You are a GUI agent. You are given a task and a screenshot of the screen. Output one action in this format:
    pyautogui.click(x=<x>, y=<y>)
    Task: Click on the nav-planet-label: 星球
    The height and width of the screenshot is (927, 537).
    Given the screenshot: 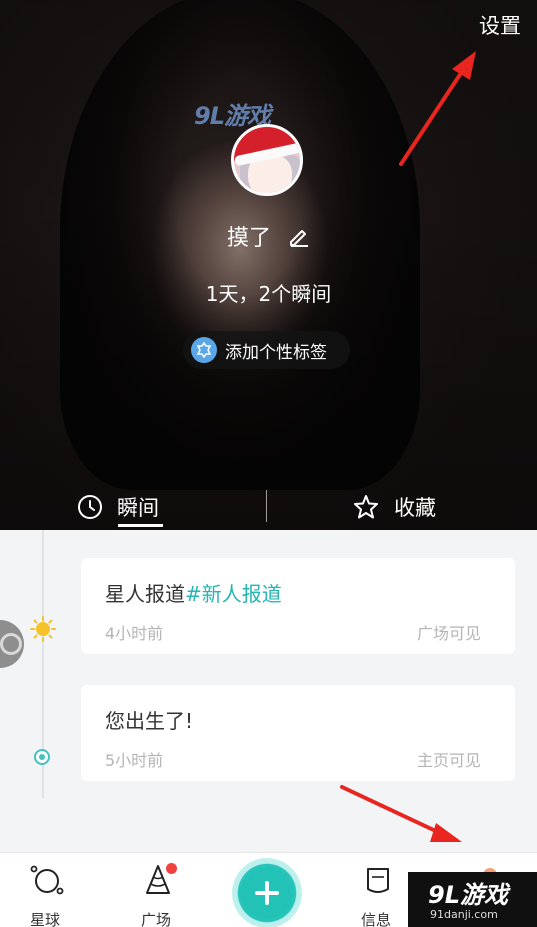 What is the action you would take?
    pyautogui.click(x=44, y=919)
    